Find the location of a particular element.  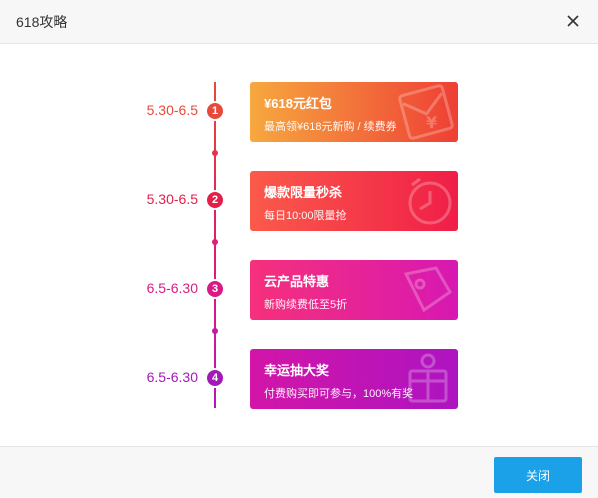

close-button: 关闭 is located at coordinates (538, 475).